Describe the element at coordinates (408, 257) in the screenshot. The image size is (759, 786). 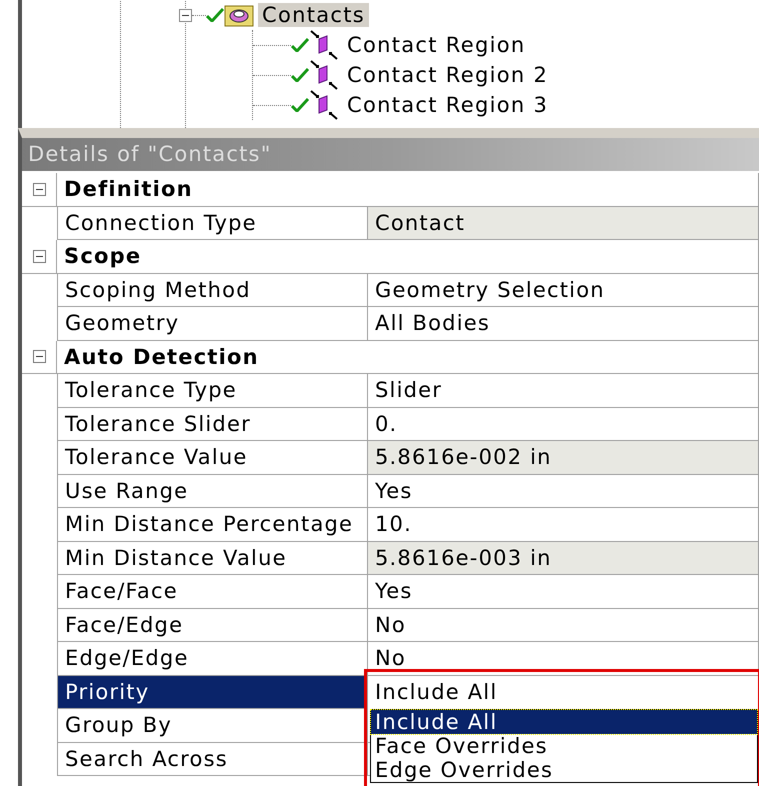
I see `section-header: Scope` at that location.